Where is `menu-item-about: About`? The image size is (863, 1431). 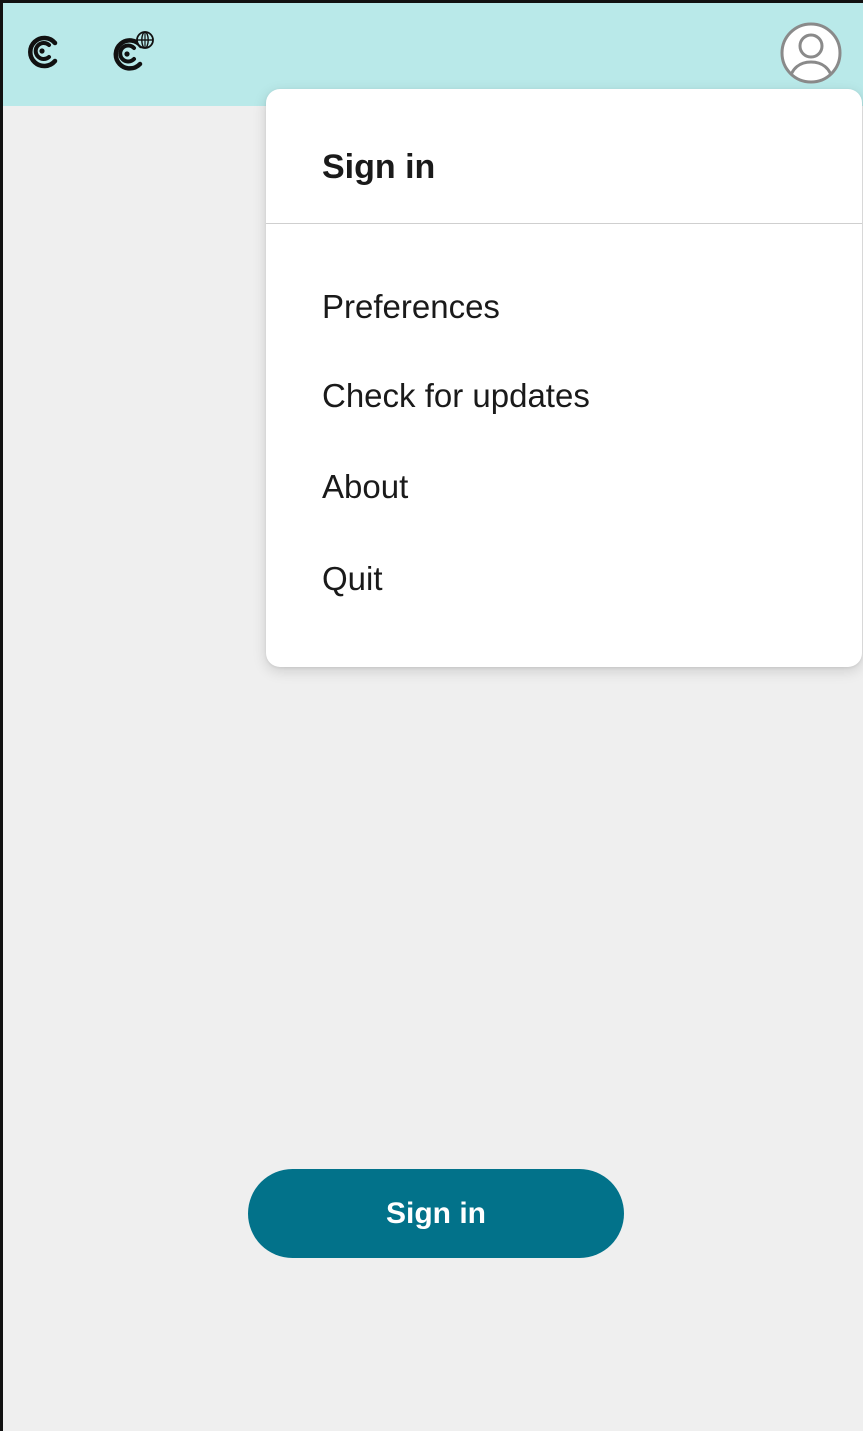
menu-item-about: About is located at coordinates (365, 487).